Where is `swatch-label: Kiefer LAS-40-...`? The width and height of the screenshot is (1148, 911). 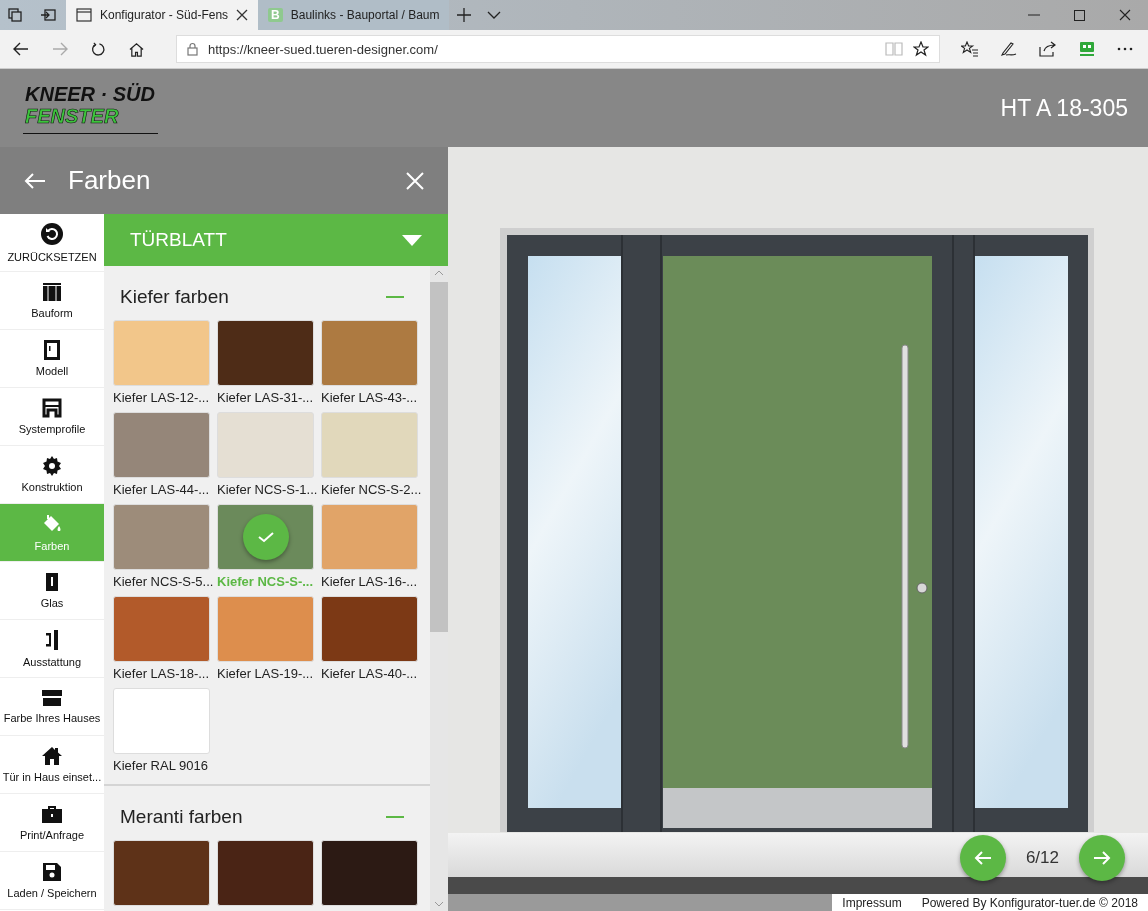 swatch-label: Kiefer LAS-40-... is located at coordinates (369, 673).